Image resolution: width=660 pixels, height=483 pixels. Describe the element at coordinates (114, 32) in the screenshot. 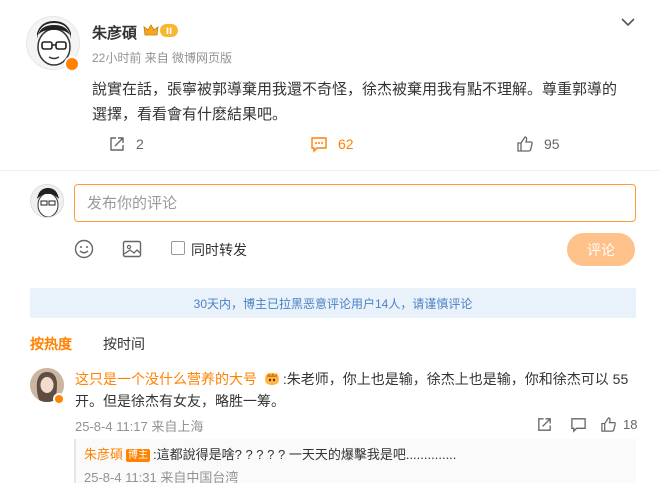

I see `author-name: 朱彦碩` at that location.